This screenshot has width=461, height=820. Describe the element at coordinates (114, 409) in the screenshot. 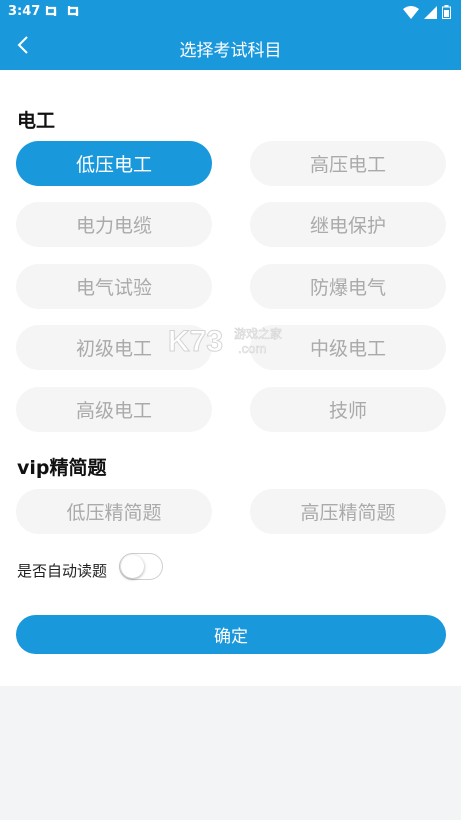

I see `subject-chip-senior-electrician: 高级电工` at that location.